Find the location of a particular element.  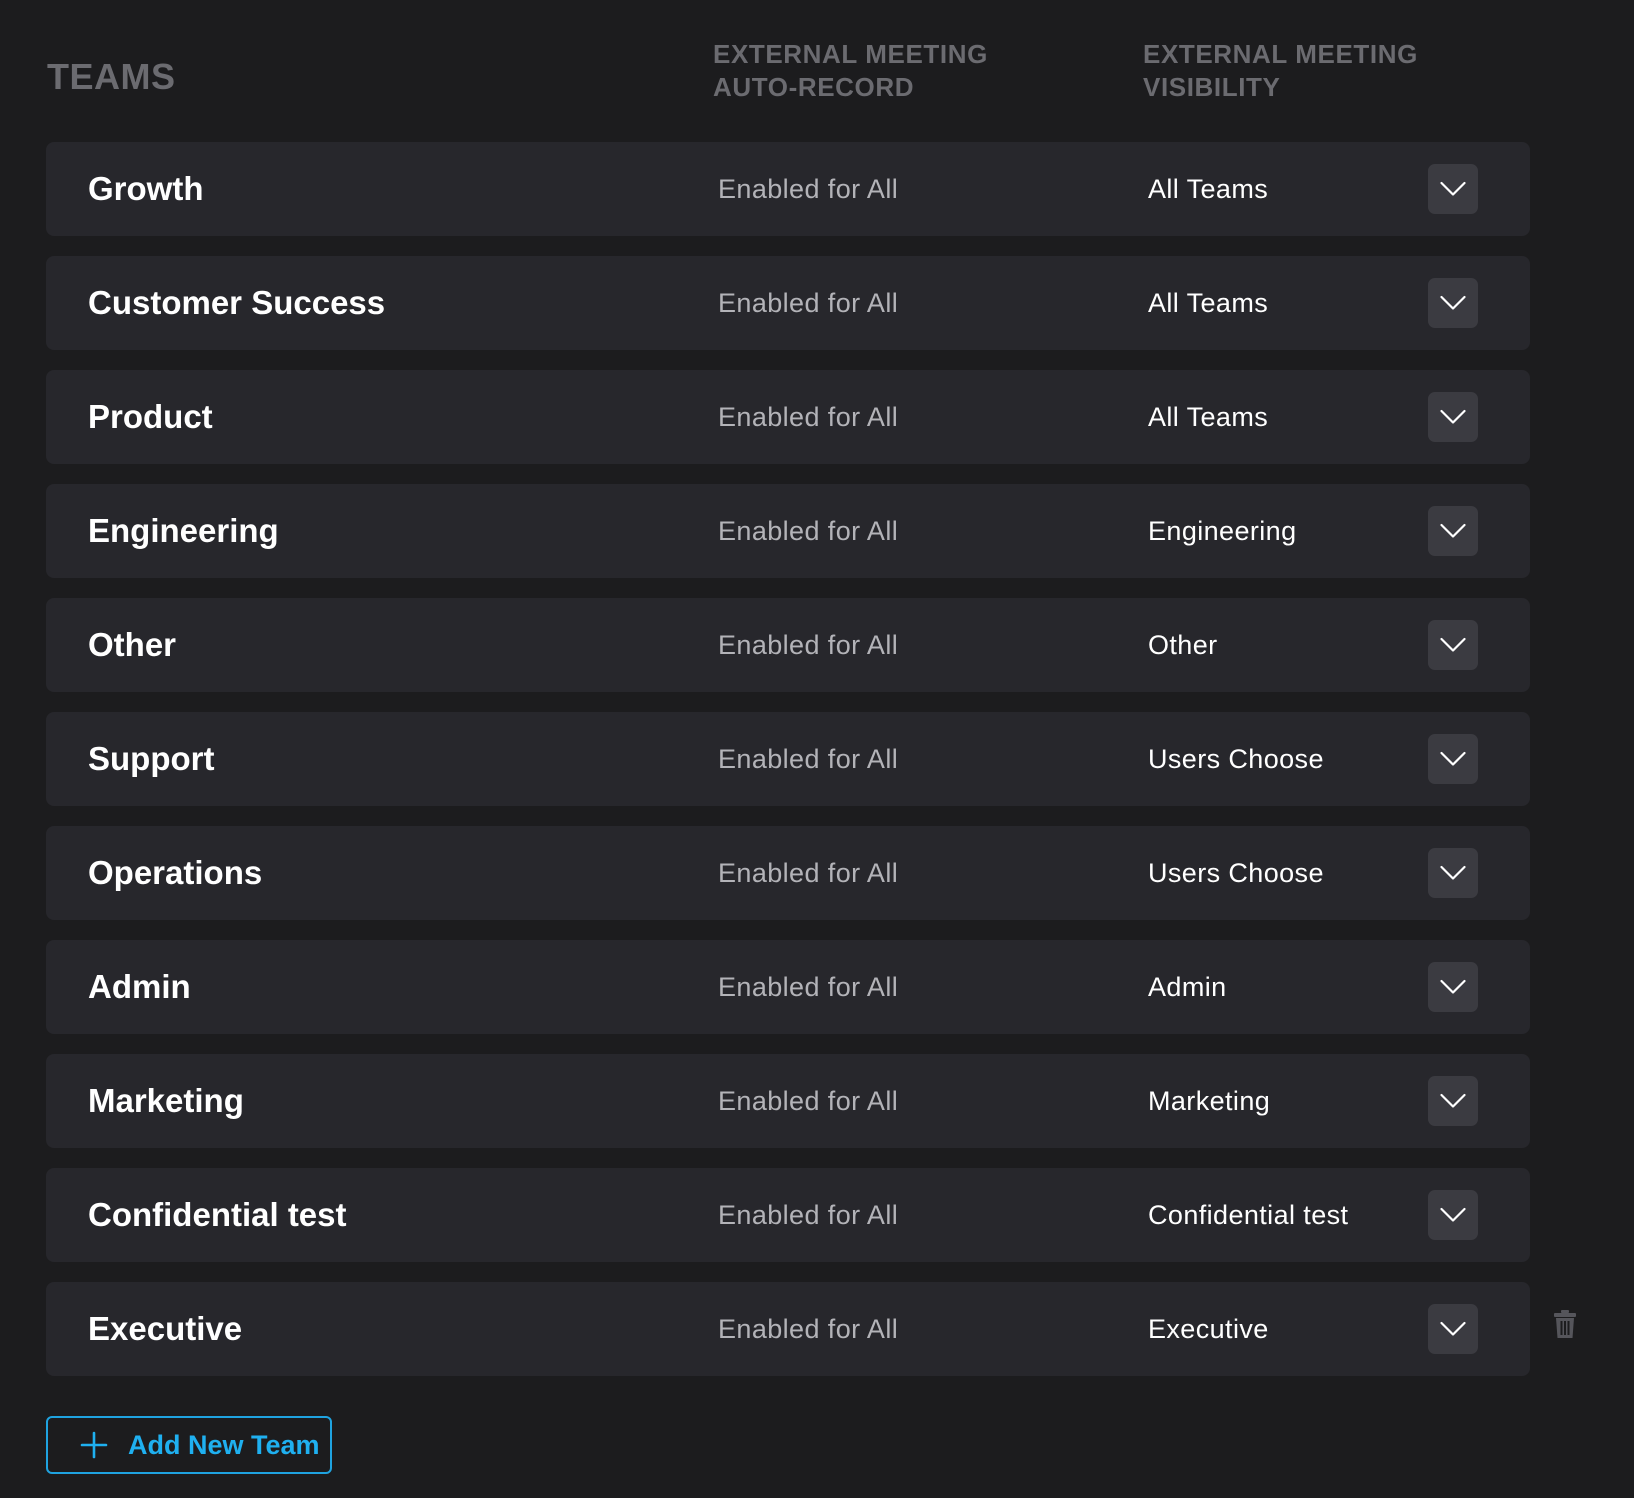

team-row: Growth Enabled for All All Teams is located at coordinates (788, 189).